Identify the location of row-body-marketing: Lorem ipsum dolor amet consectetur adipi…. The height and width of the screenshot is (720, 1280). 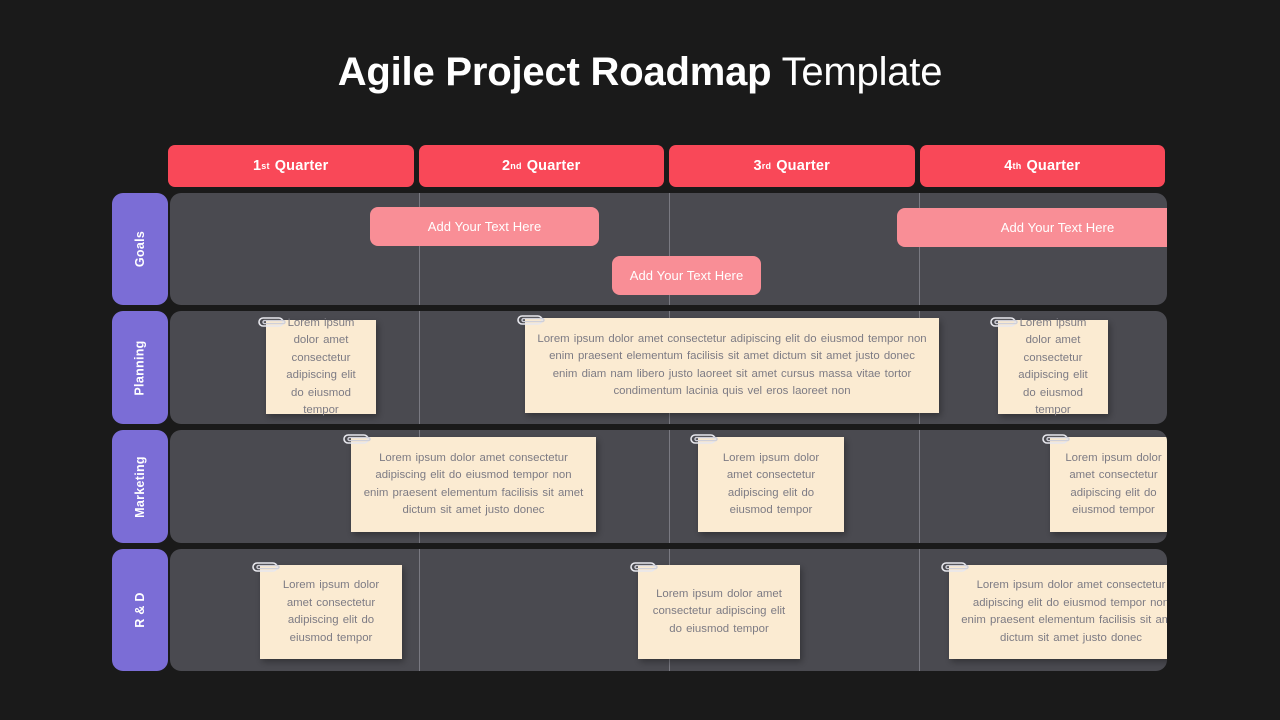
(668, 486).